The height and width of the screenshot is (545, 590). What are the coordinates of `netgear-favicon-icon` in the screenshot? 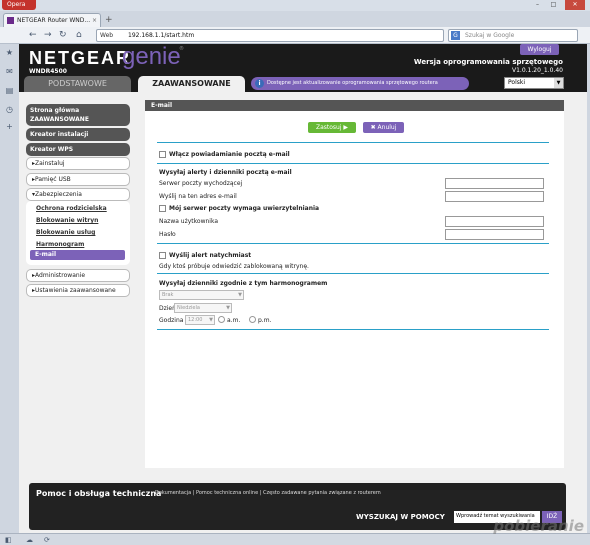 It's located at (10, 20).